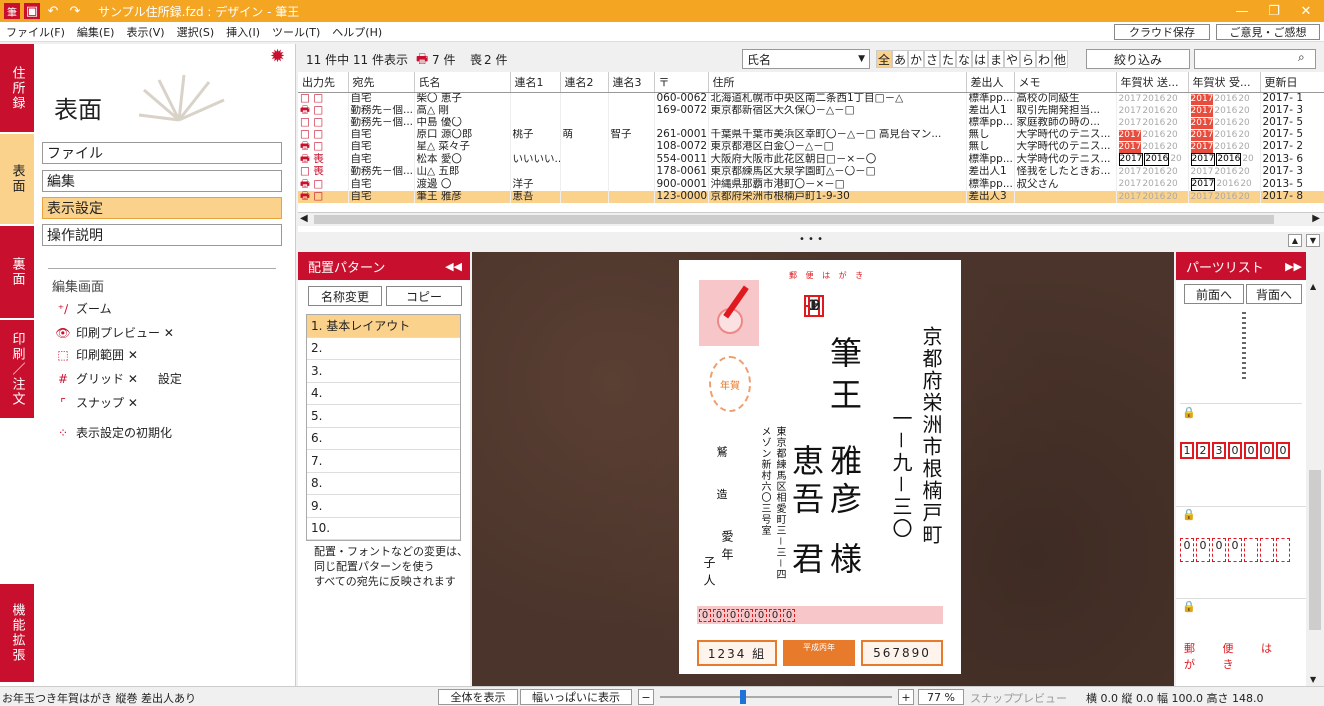 The width and height of the screenshot is (1324, 706). I want to click on list-item: 3., so click(383, 371).